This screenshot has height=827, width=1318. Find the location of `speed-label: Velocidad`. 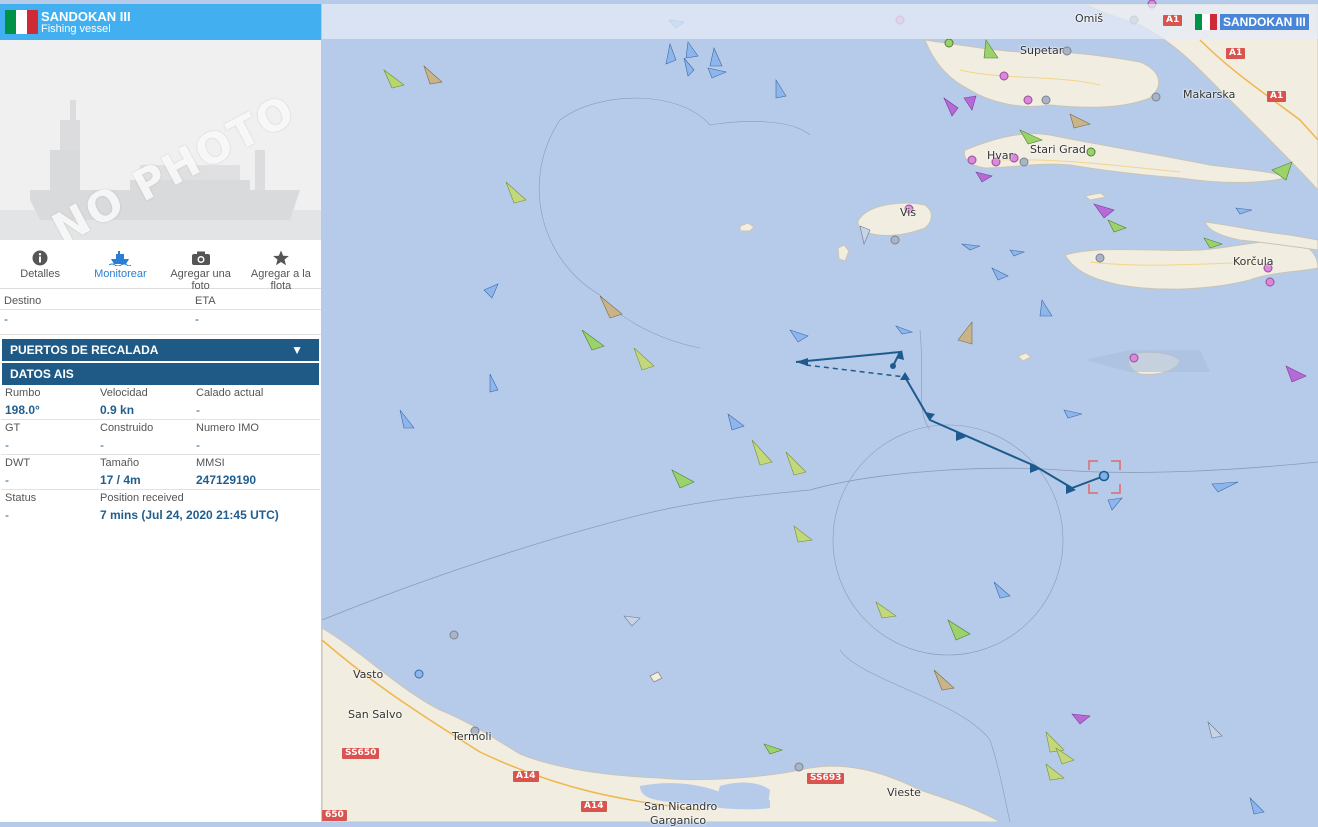

speed-label: Velocidad is located at coordinates (124, 393).